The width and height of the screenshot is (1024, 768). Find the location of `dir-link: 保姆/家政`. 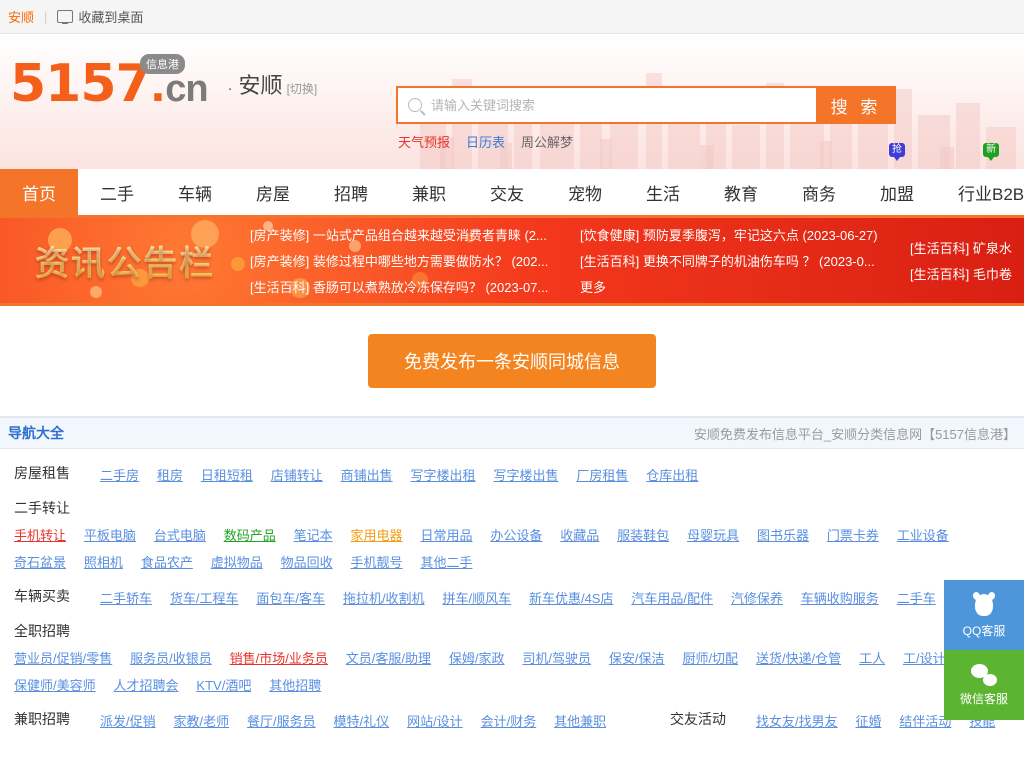

dir-link: 保姆/家政 is located at coordinates (477, 658).